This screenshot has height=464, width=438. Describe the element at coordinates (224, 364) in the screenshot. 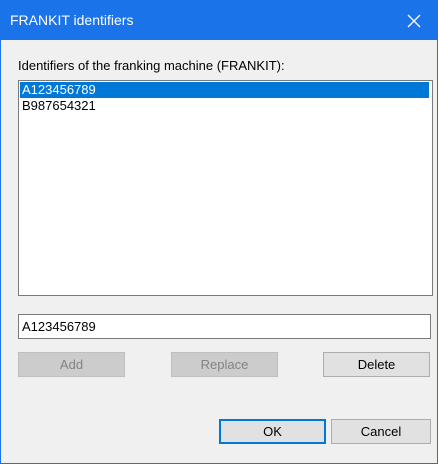

I see `replace-button: Replace` at that location.